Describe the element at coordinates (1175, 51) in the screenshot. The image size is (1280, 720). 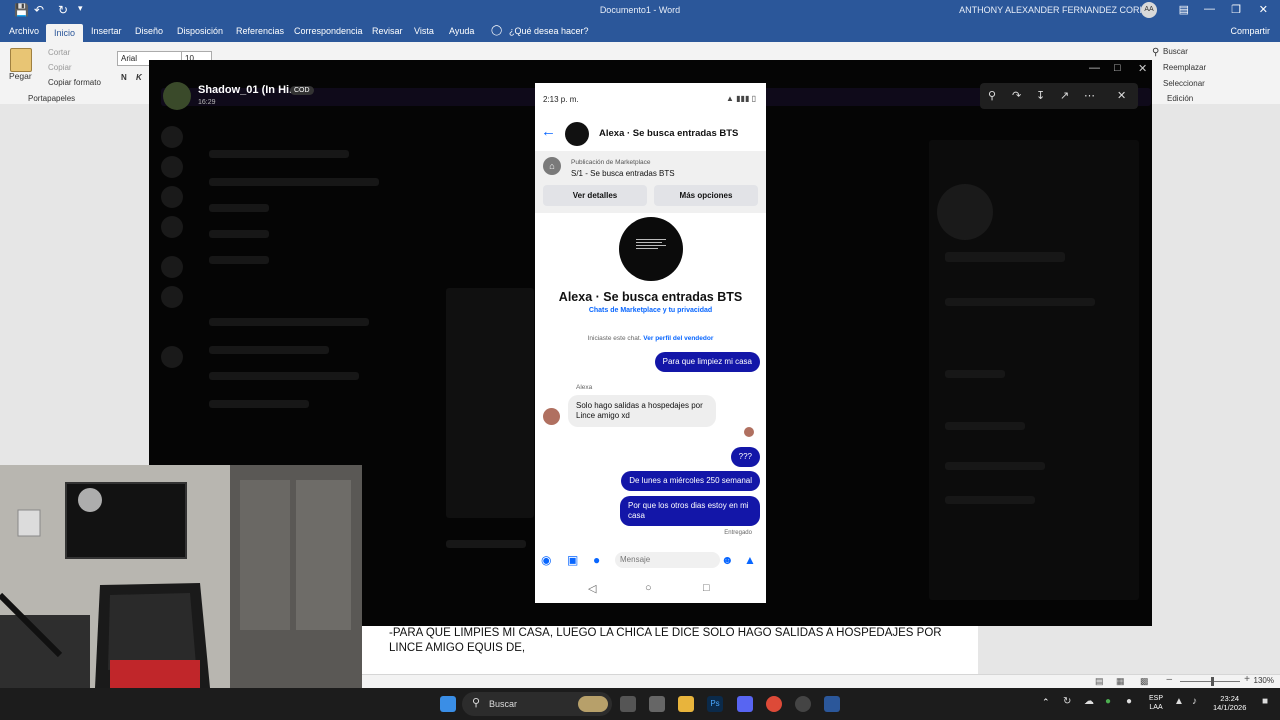
I see `find-button: Buscar` at that location.